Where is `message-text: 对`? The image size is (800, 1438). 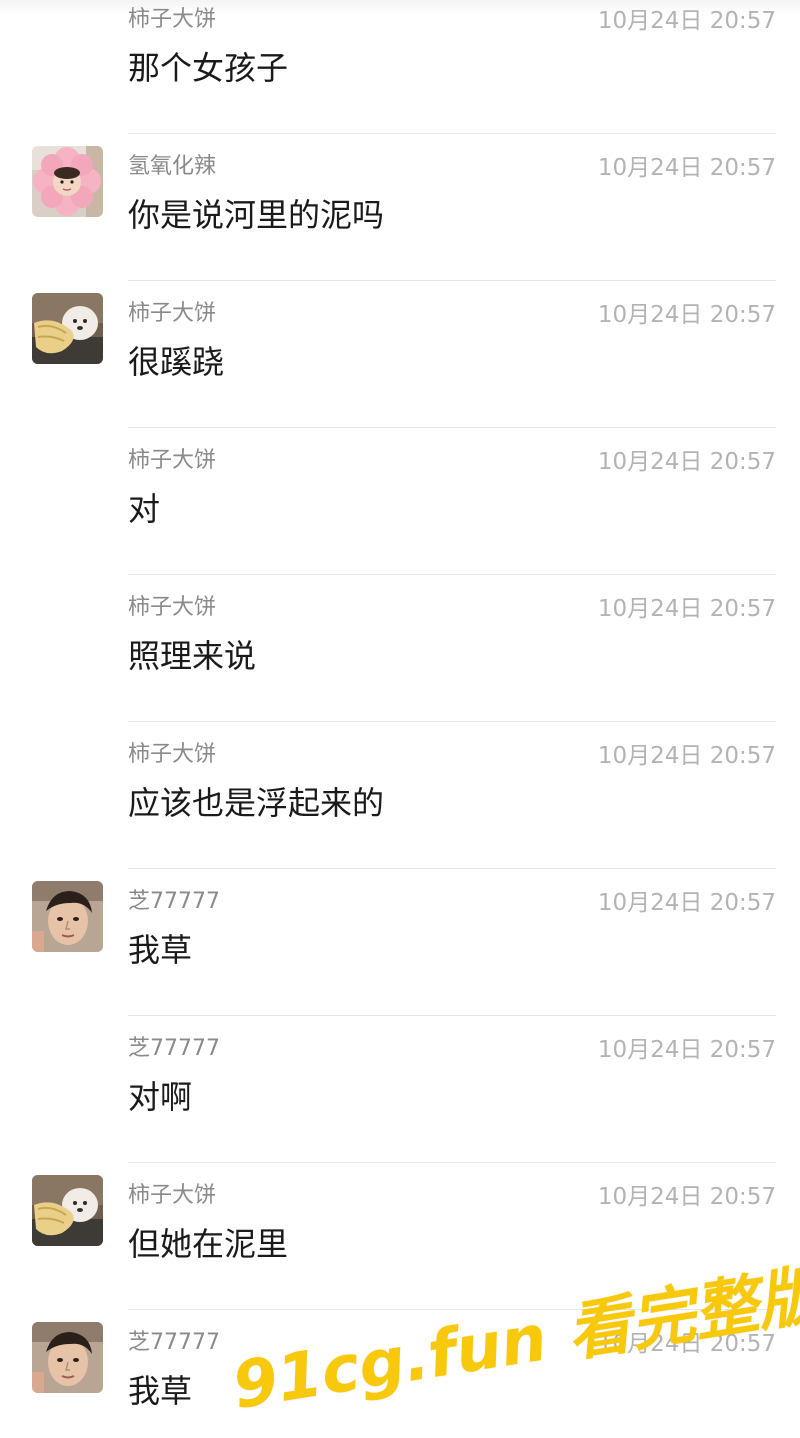
message-text: 对 is located at coordinates (144, 509).